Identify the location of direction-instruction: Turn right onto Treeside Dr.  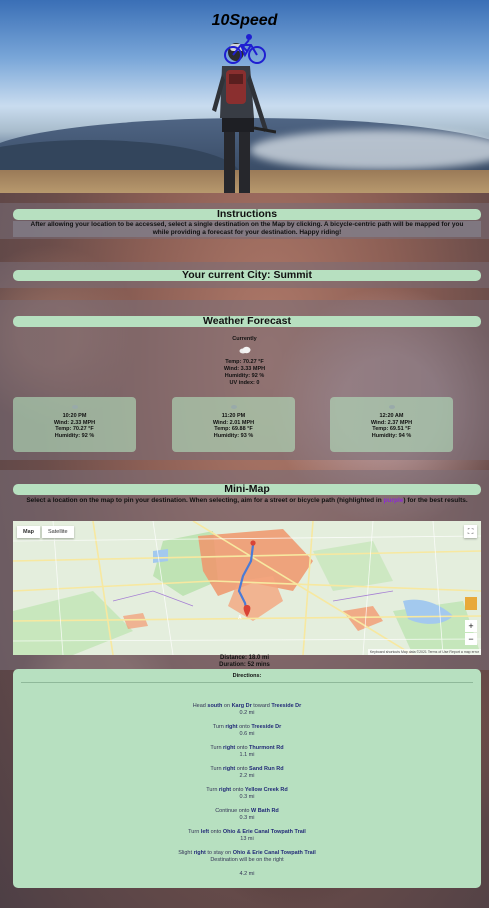
(247, 727).